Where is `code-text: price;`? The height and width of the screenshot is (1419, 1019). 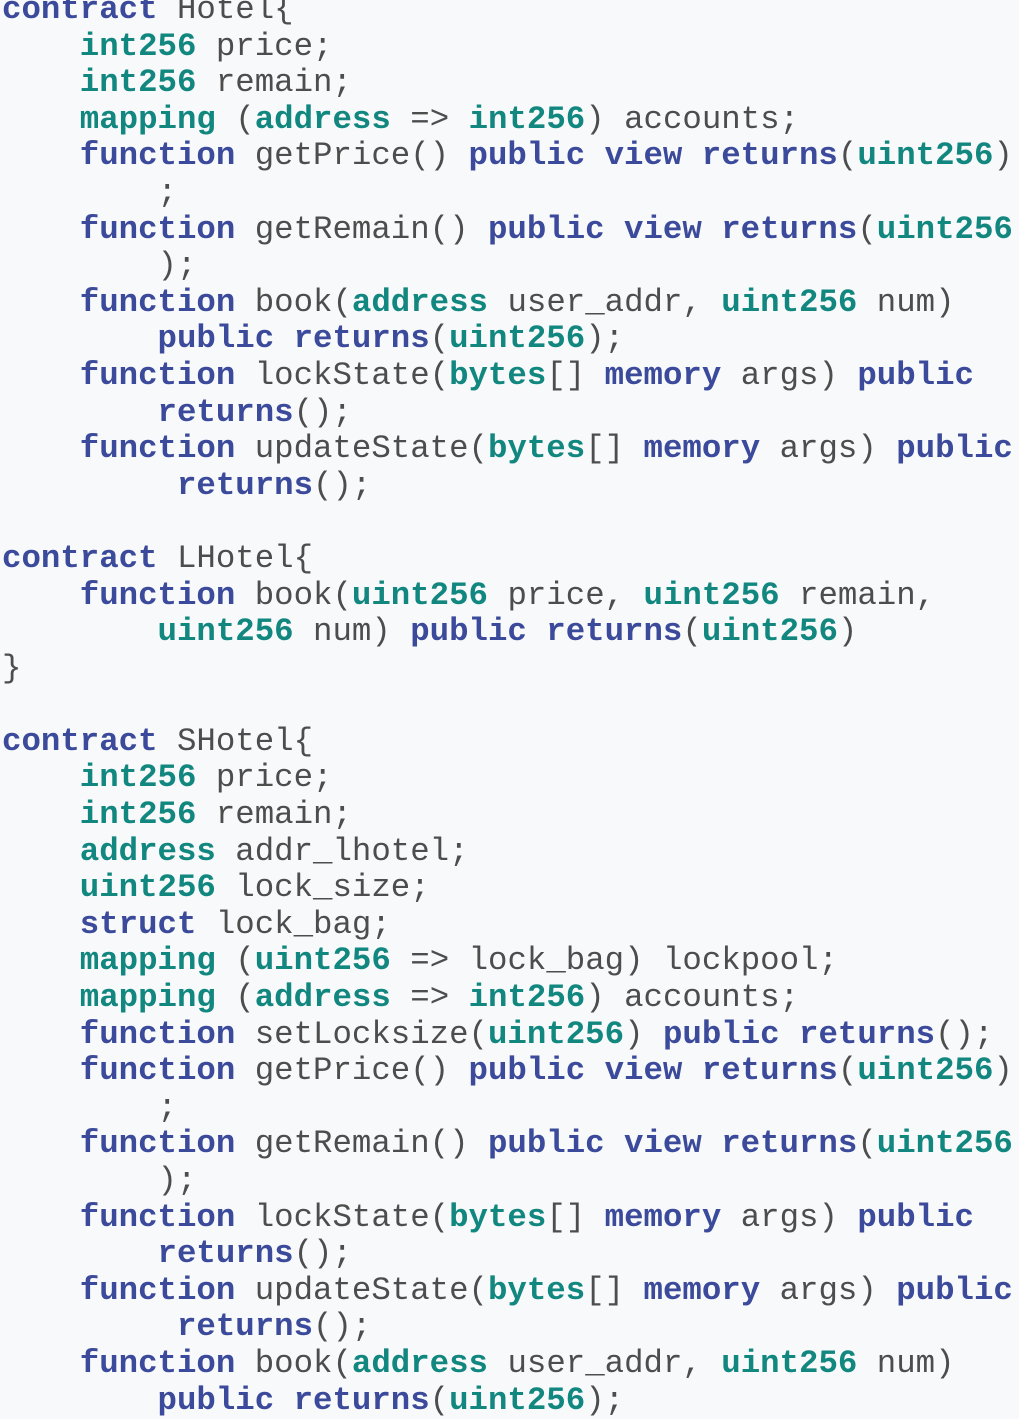
code-text: price; is located at coordinates (264, 778).